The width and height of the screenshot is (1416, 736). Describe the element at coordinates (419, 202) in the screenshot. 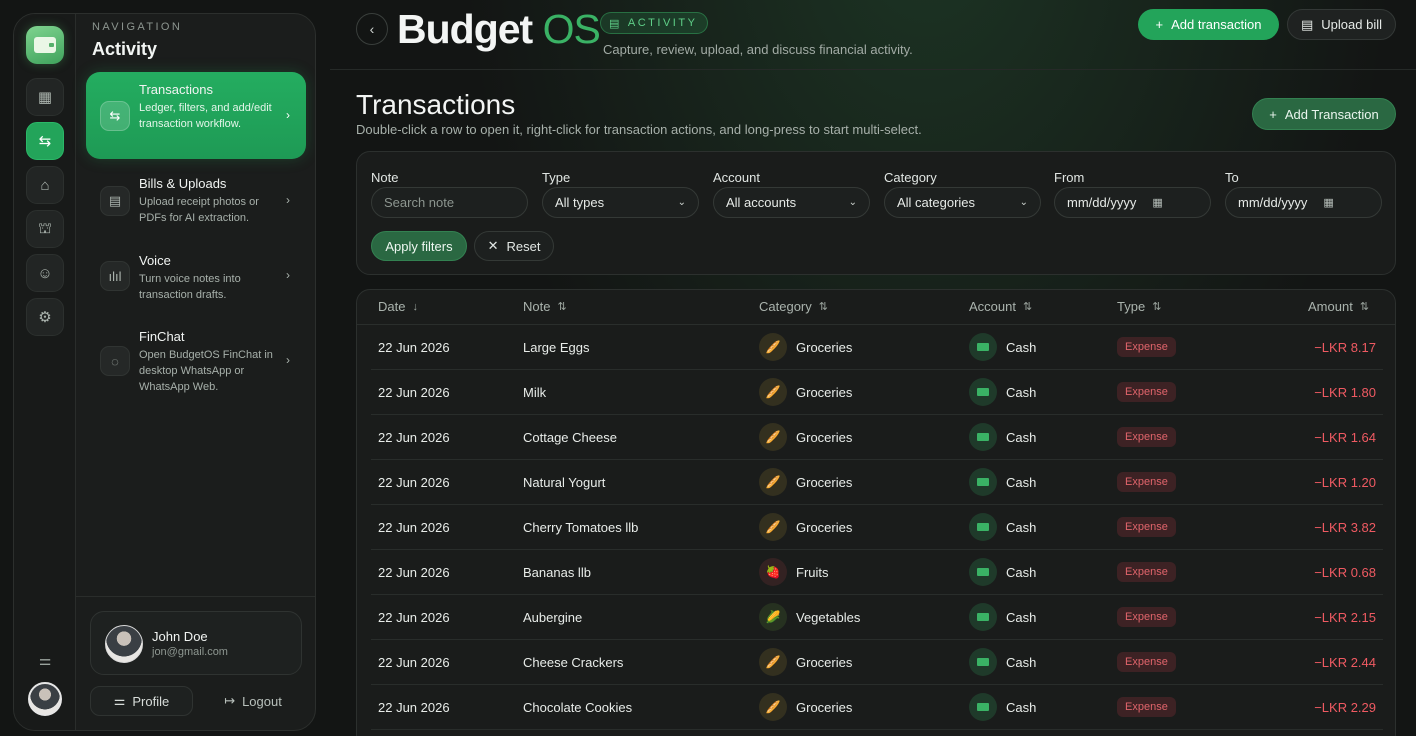

I see `note-filter-placeholder: Search note` at that location.